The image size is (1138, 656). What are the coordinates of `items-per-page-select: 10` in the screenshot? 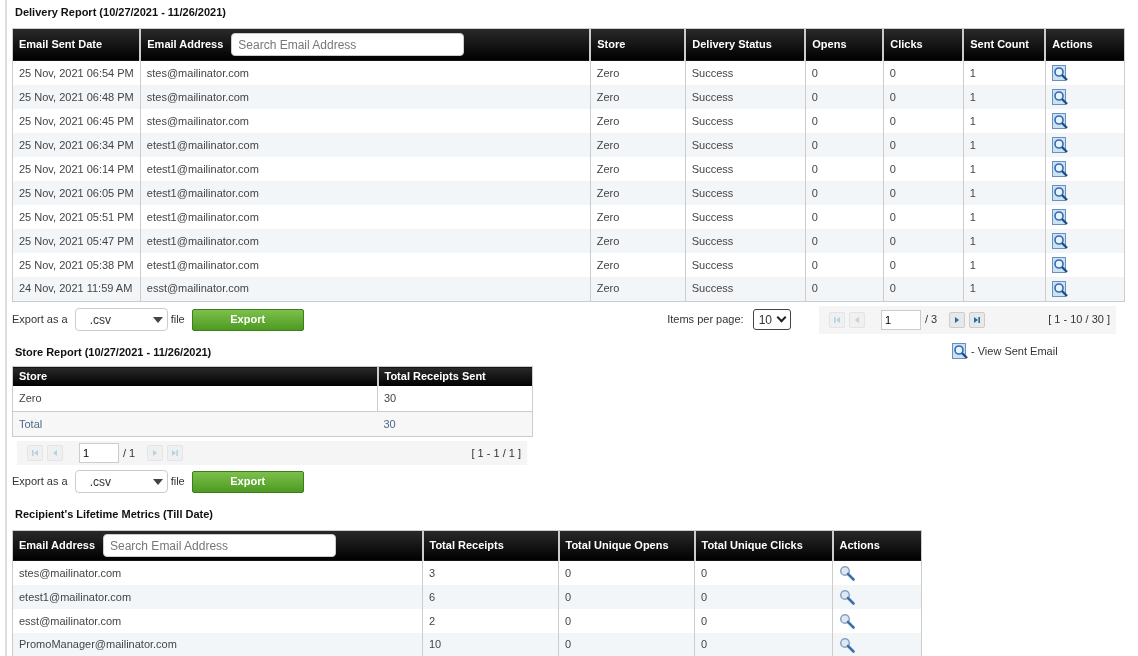 It's located at (771, 319).